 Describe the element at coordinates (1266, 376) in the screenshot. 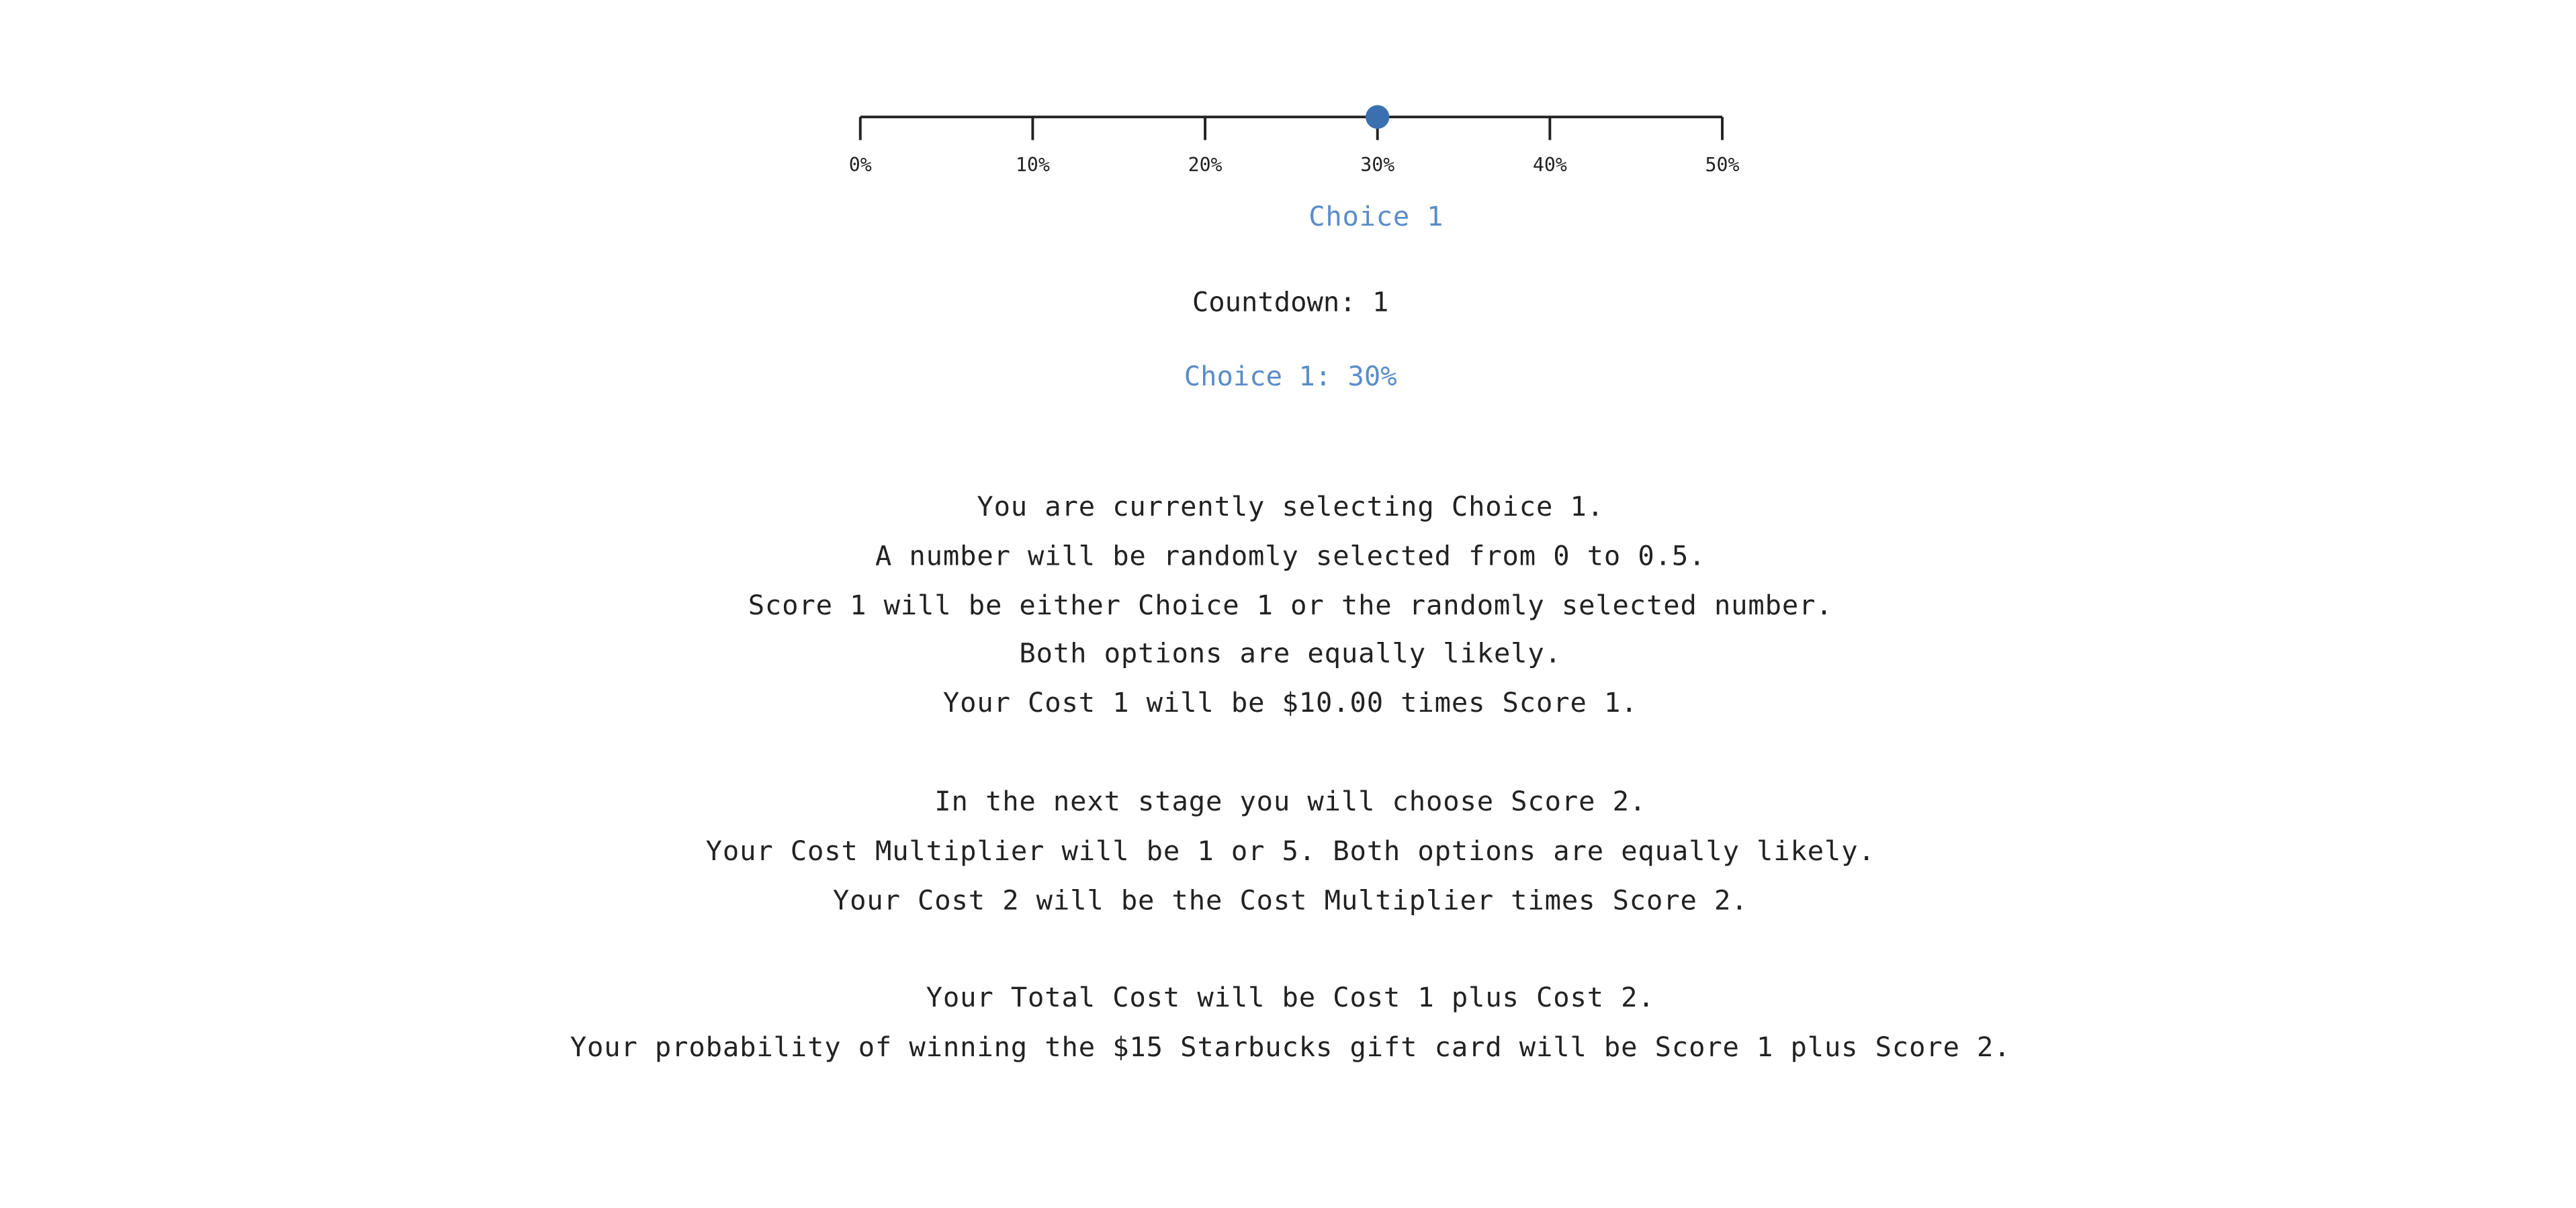

I see `choice-summary-label: Choice 1:` at that location.